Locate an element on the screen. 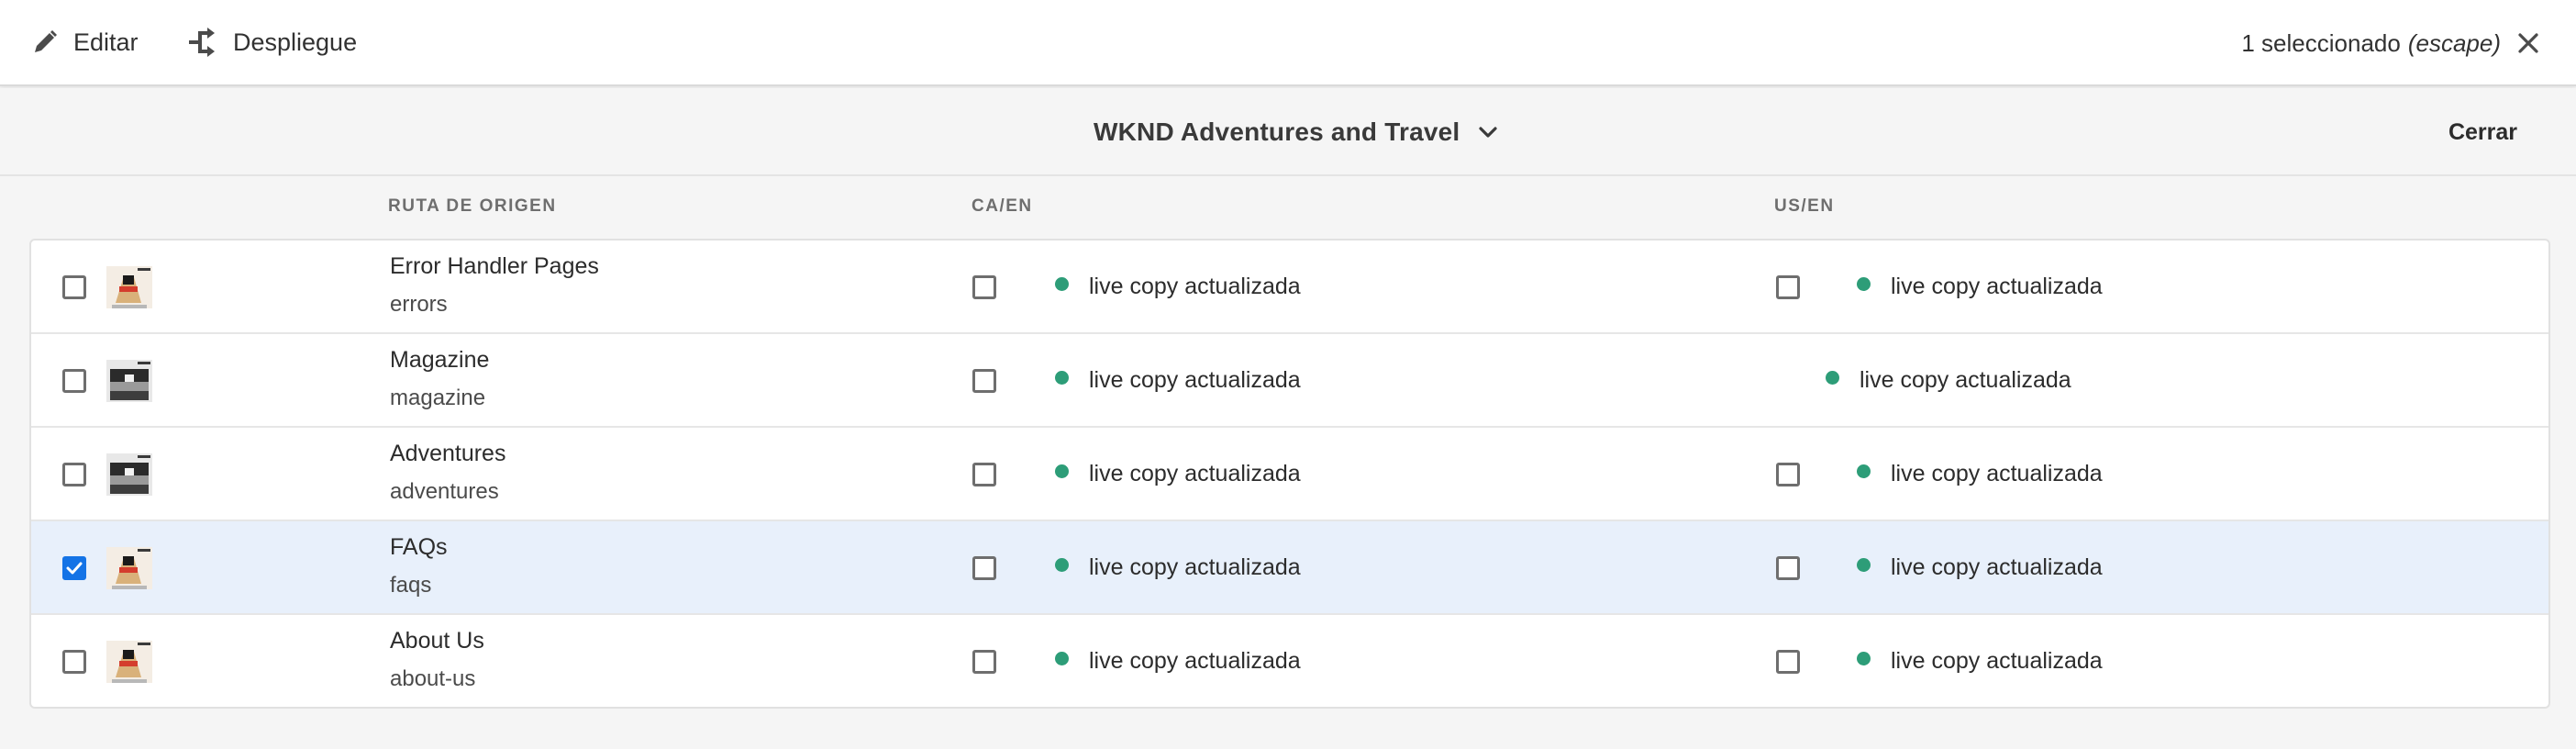 The height and width of the screenshot is (749, 2576). column-header-us-en: US/EN is located at coordinates (1804, 206).